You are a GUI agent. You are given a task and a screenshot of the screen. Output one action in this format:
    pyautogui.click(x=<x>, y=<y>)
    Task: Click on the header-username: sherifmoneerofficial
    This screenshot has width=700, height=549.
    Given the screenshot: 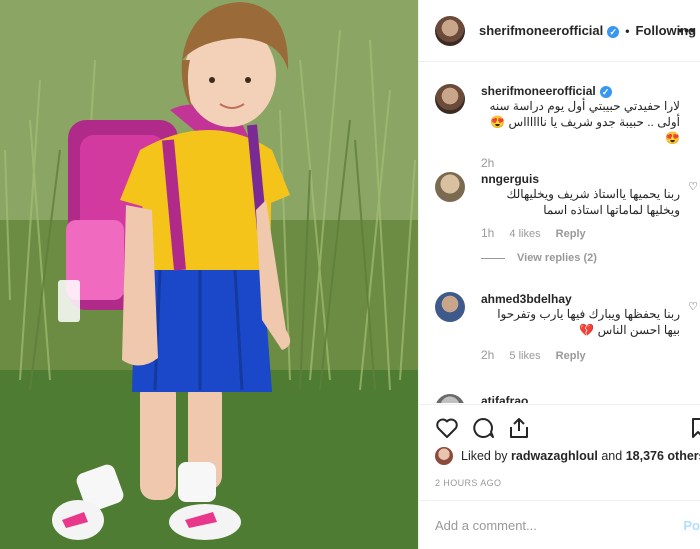 What is the action you would take?
    pyautogui.click(x=541, y=30)
    